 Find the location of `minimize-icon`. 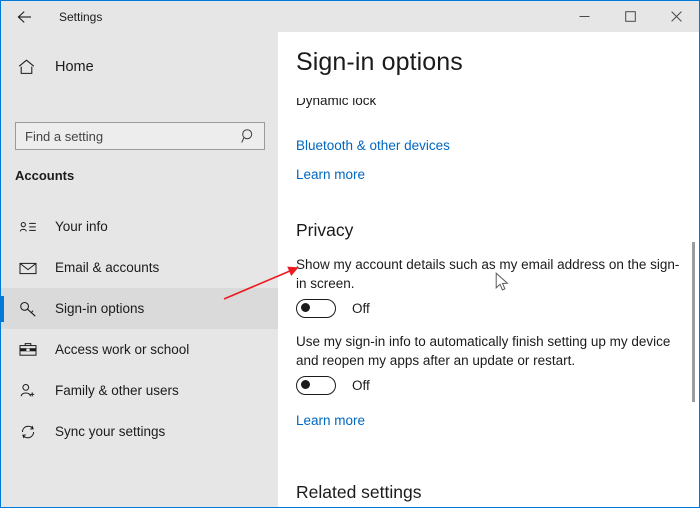

minimize-icon is located at coordinates (584, 16).